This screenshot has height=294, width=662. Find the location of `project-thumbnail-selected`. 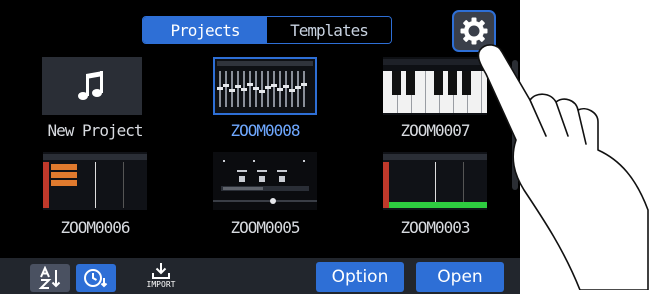

project-thumbnail-selected is located at coordinates (265, 86).